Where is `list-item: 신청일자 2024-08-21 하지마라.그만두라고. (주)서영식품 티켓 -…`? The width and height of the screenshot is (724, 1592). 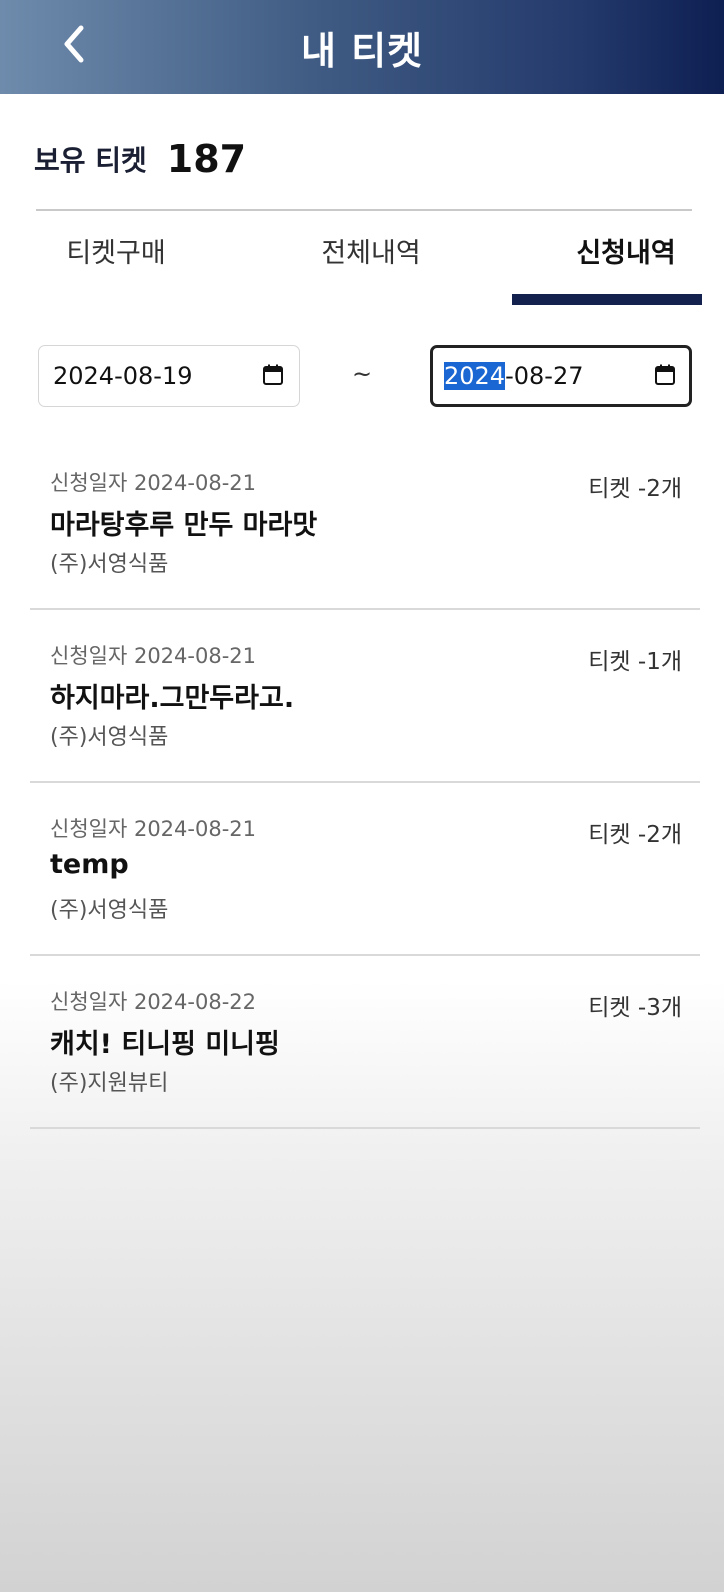
list-item: 신청일자 2024-08-21 하지마라.그만두라고. (주)서영식품 티켓 -… is located at coordinates (365, 696).